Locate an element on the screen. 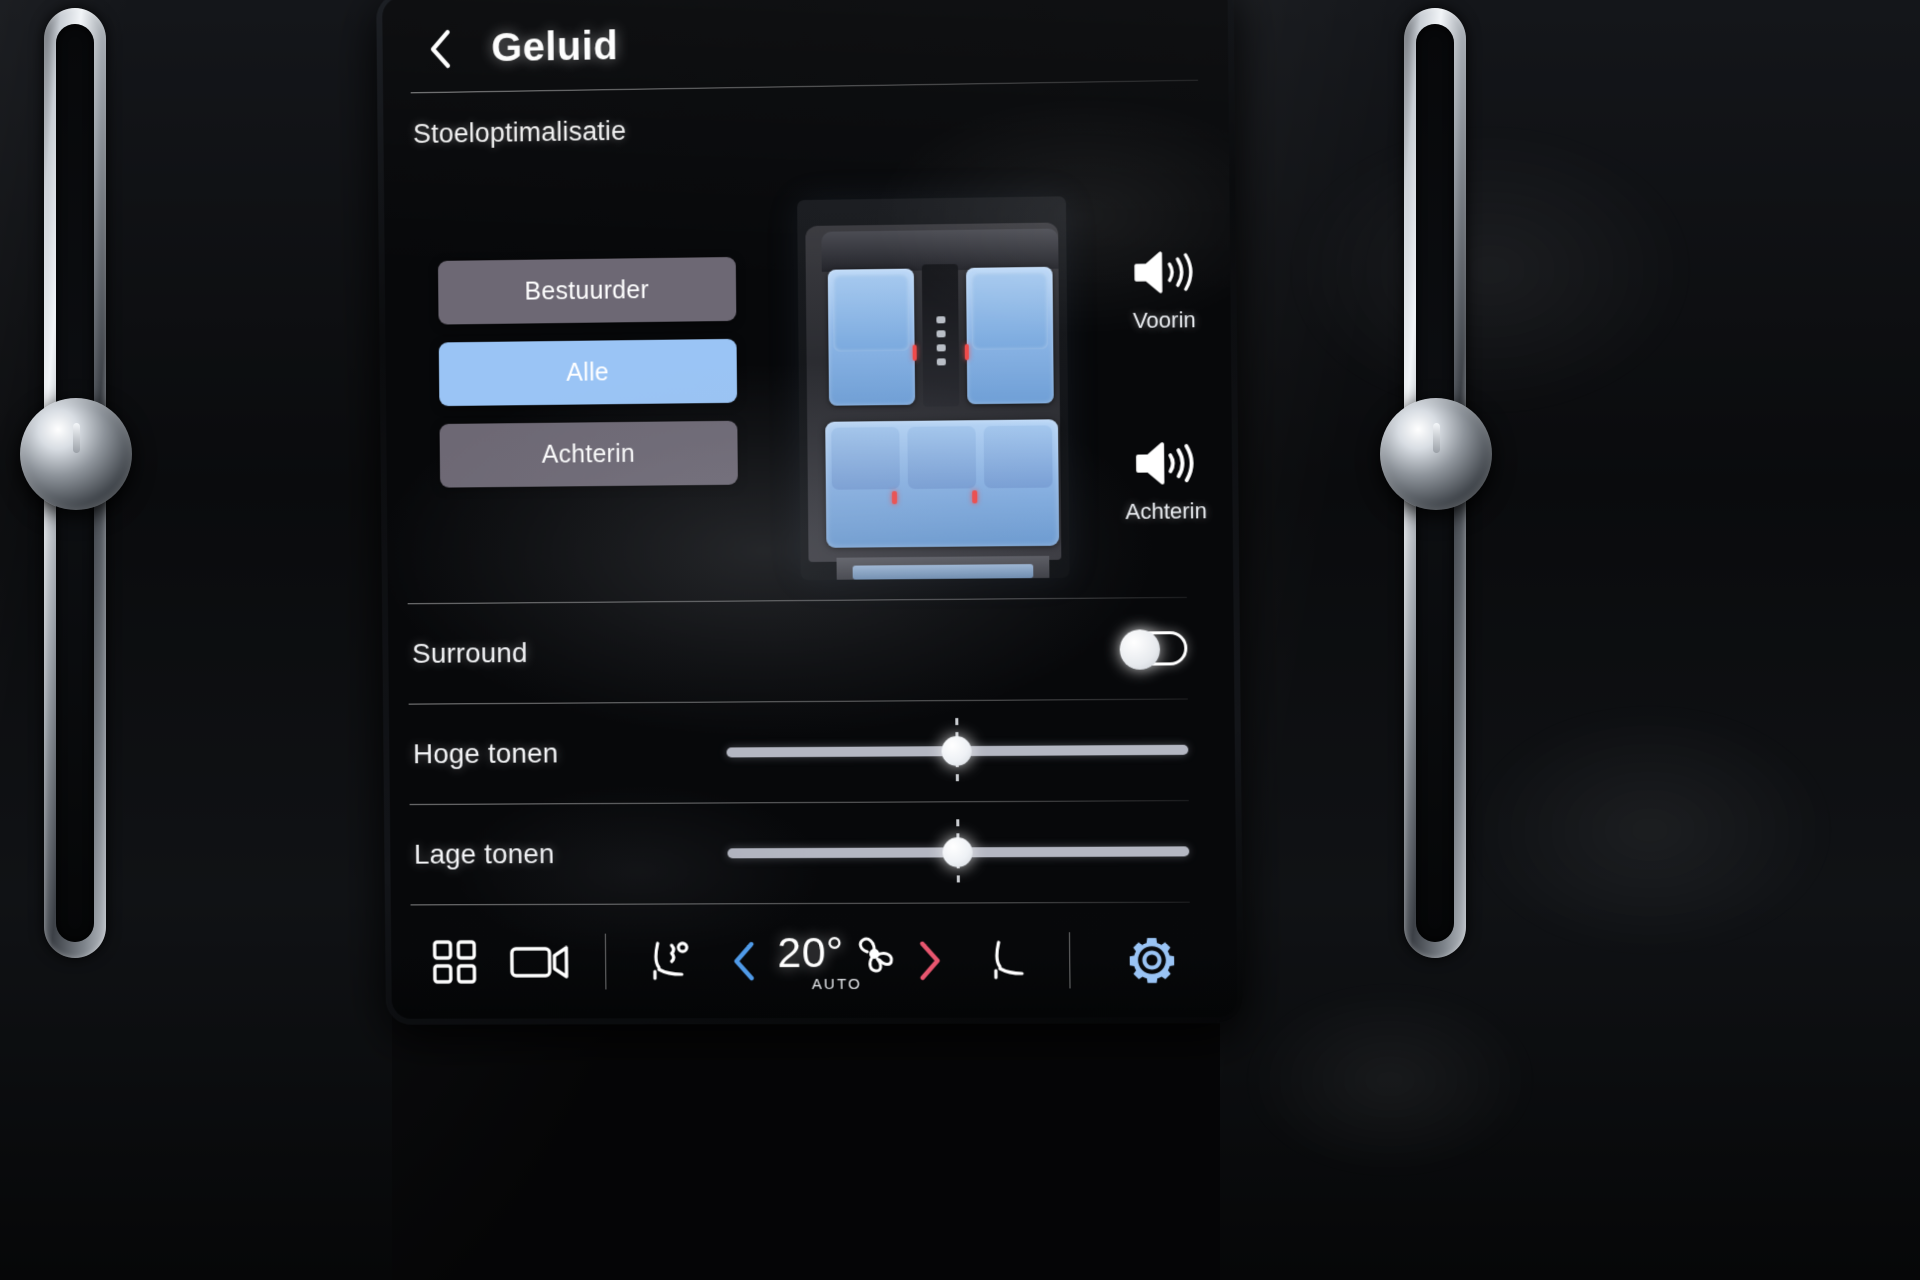 This screenshot has height=1280, width=1920. row-label: Hoge tonen is located at coordinates (485, 753).